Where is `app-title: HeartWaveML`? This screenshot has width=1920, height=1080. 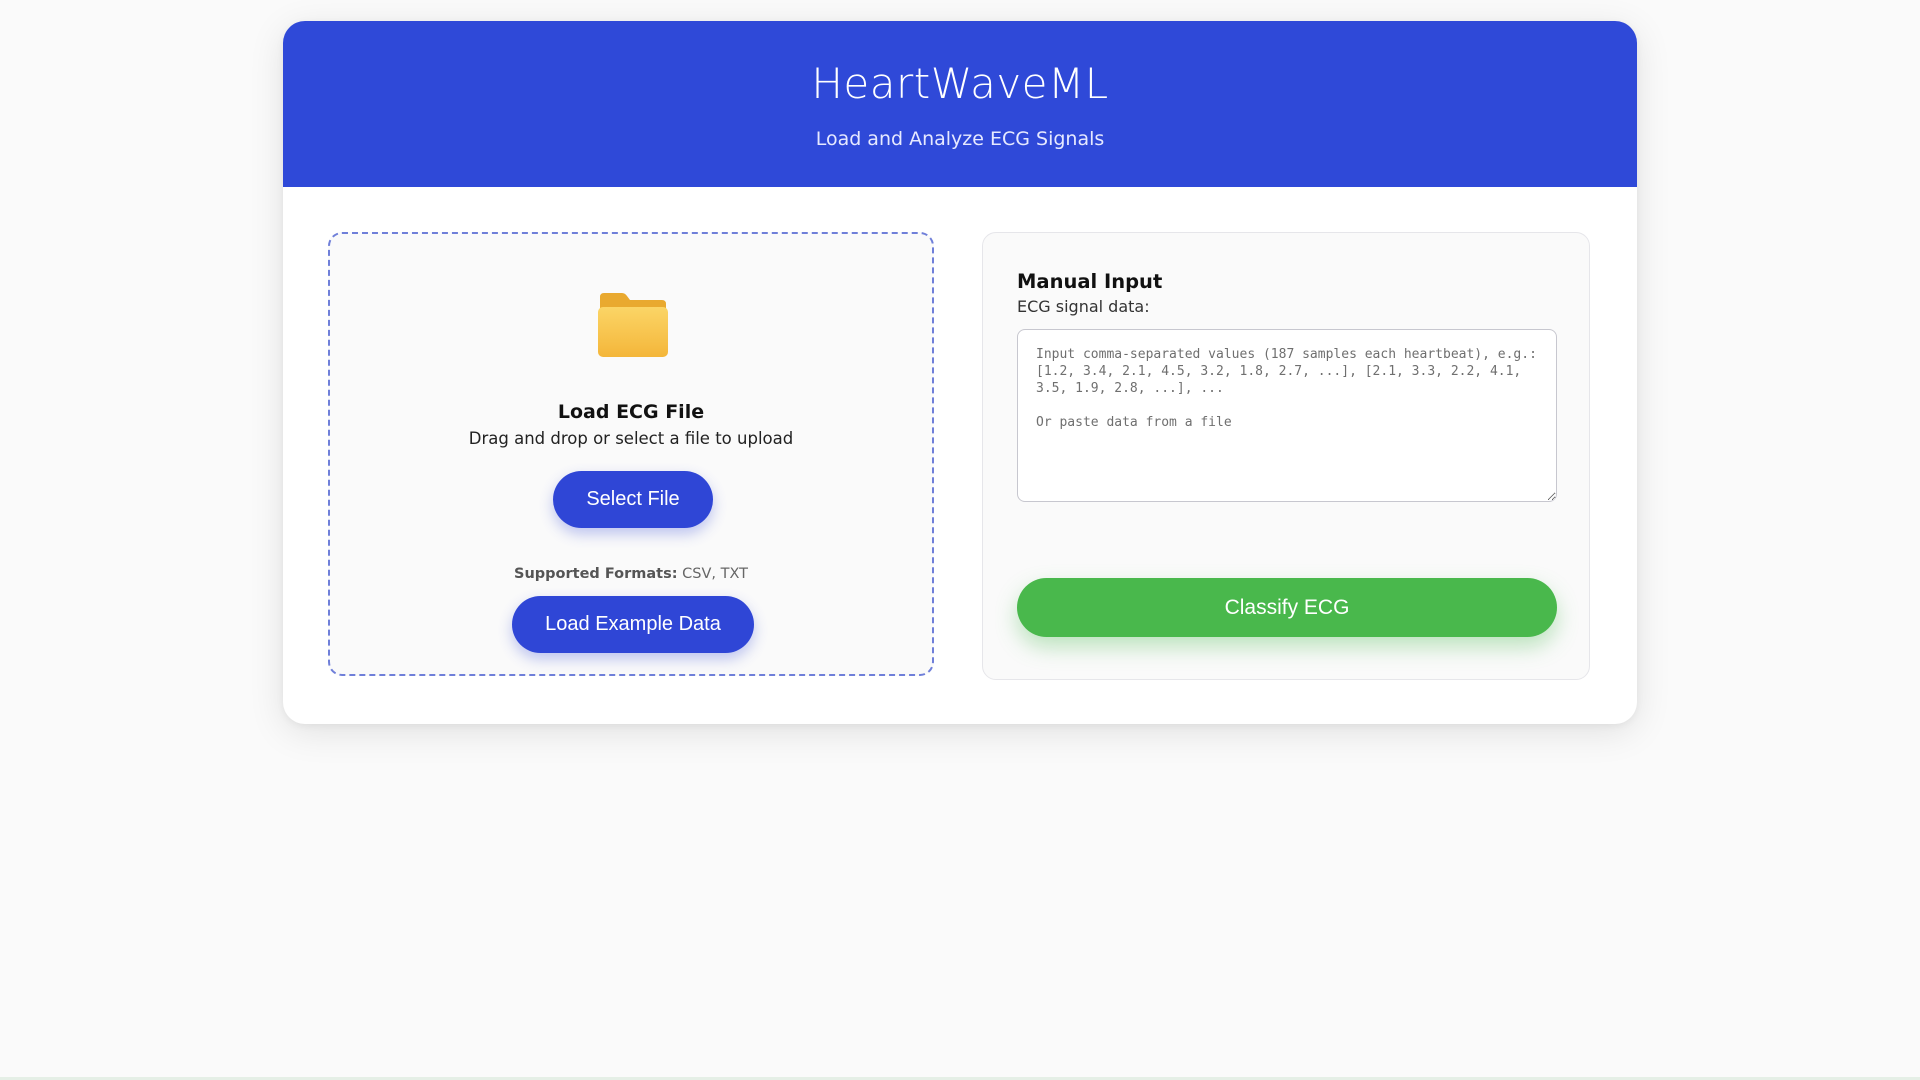 app-title: HeartWaveML is located at coordinates (960, 83).